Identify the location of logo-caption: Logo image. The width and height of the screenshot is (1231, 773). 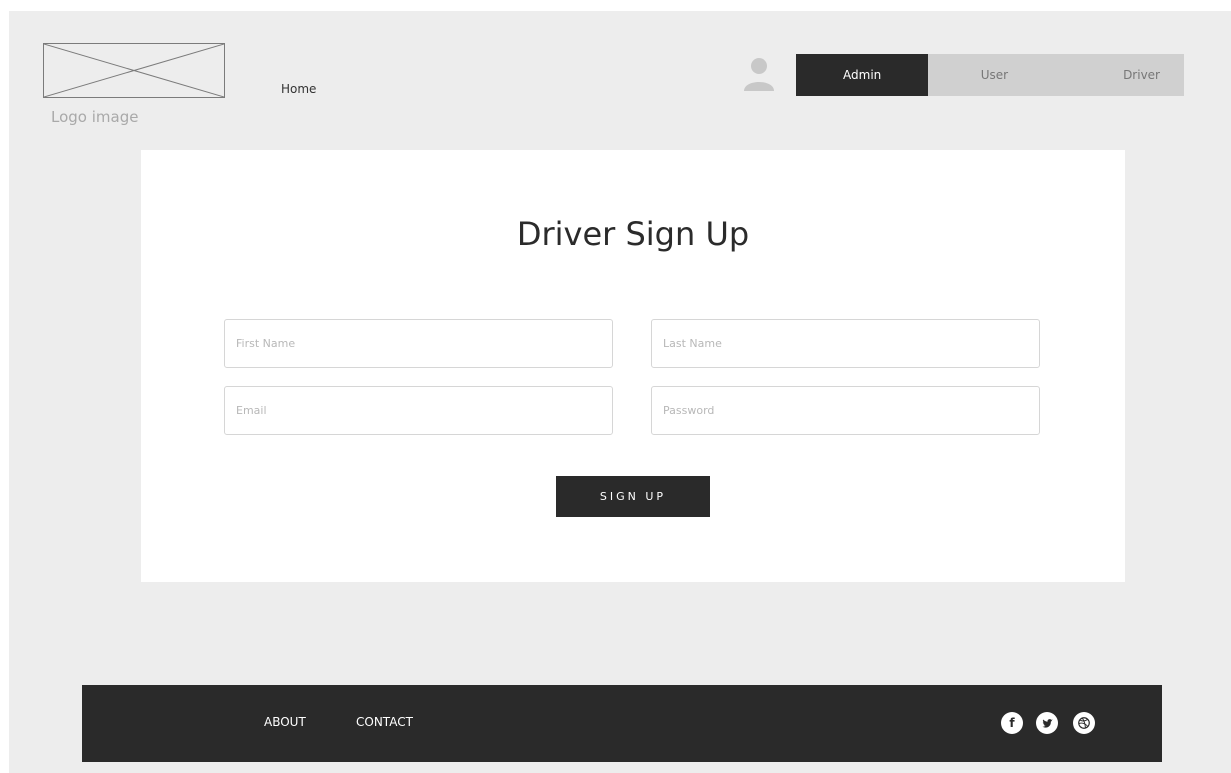
(95, 117).